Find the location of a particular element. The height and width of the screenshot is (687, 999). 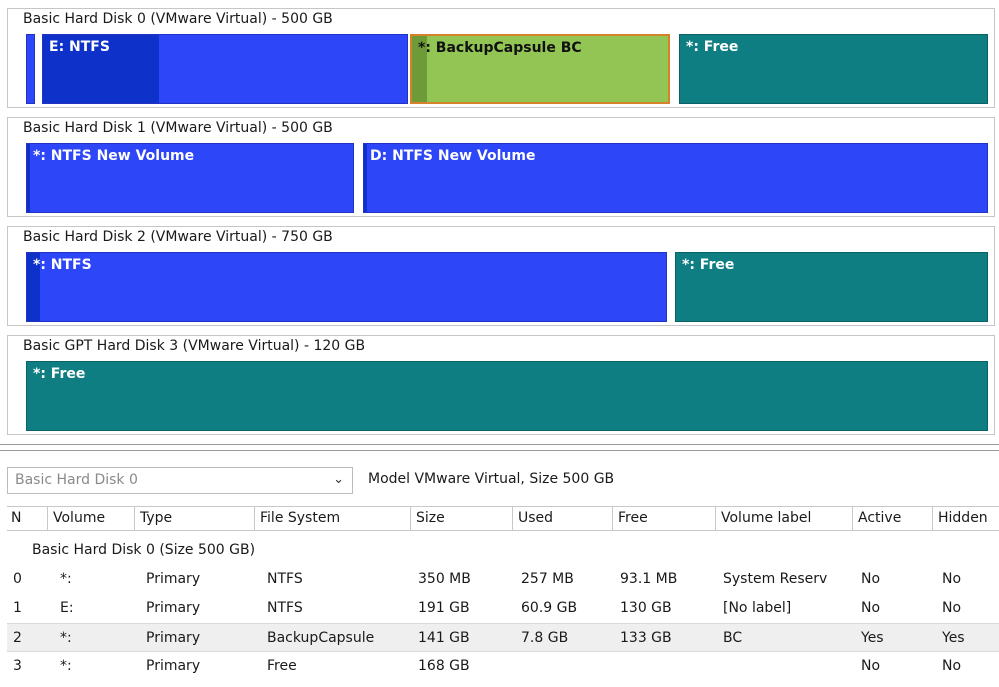

cell-volume: E: is located at coordinates (67, 608).